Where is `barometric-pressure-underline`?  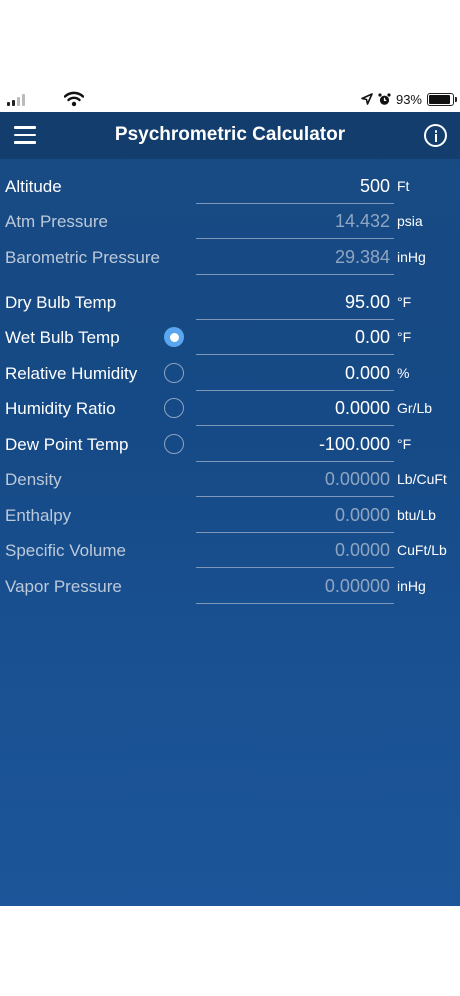
barometric-pressure-underline is located at coordinates (295, 274).